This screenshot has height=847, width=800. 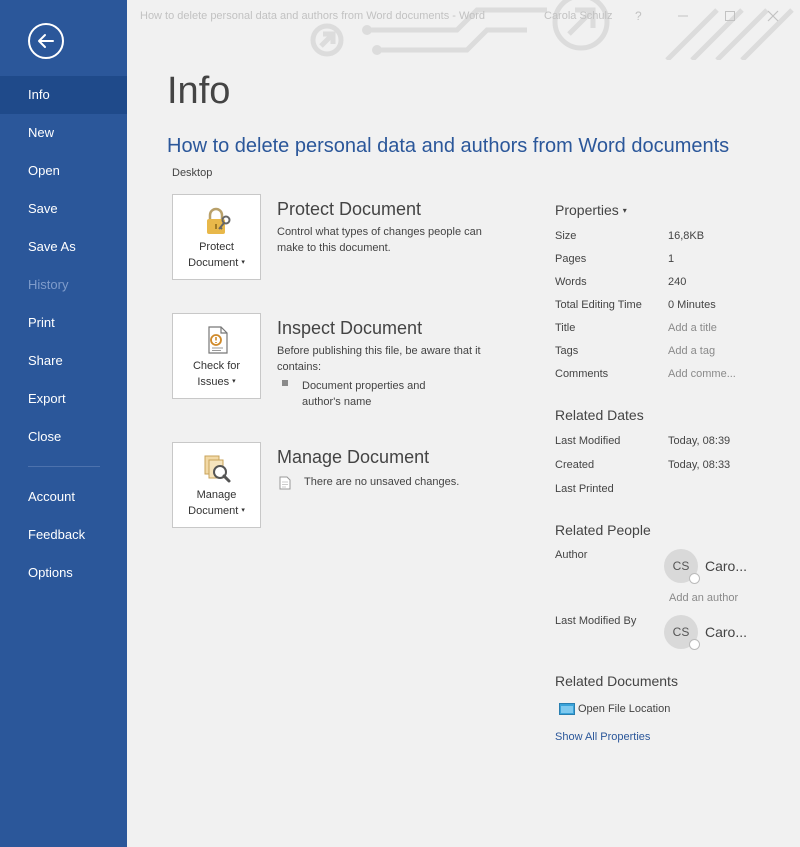 What do you see at coordinates (571, 282) in the screenshot?
I see `words-label: Words` at bounding box center [571, 282].